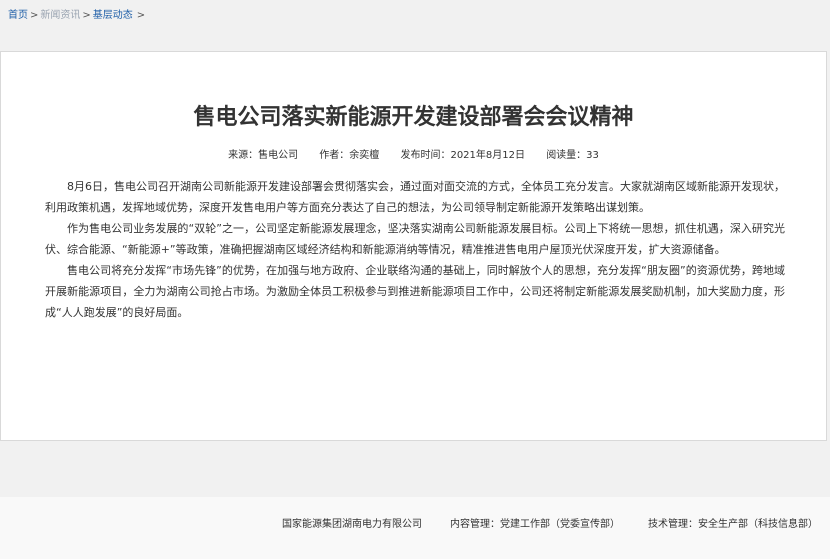 The height and width of the screenshot is (559, 830). What do you see at coordinates (462, 155) in the screenshot?
I see `article-publish-date: 发布时间：2021年8月12日` at bounding box center [462, 155].